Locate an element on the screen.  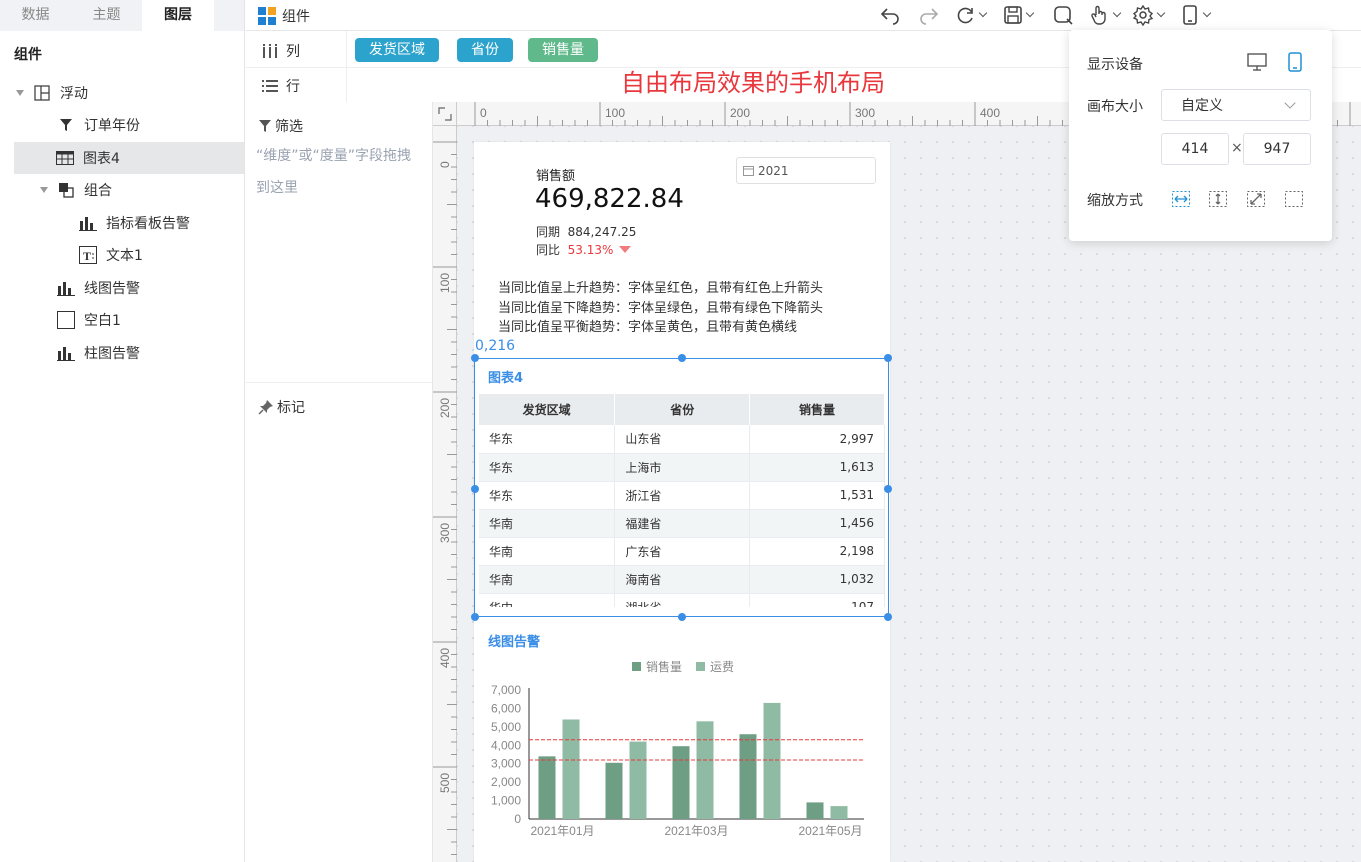
table-cell: 广东省 is located at coordinates (682, 551).